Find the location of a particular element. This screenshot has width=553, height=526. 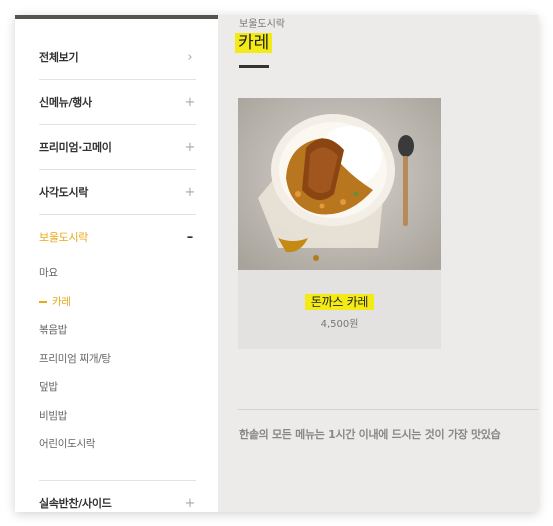

category-square-box: 사각도시락 + is located at coordinates (117, 192).